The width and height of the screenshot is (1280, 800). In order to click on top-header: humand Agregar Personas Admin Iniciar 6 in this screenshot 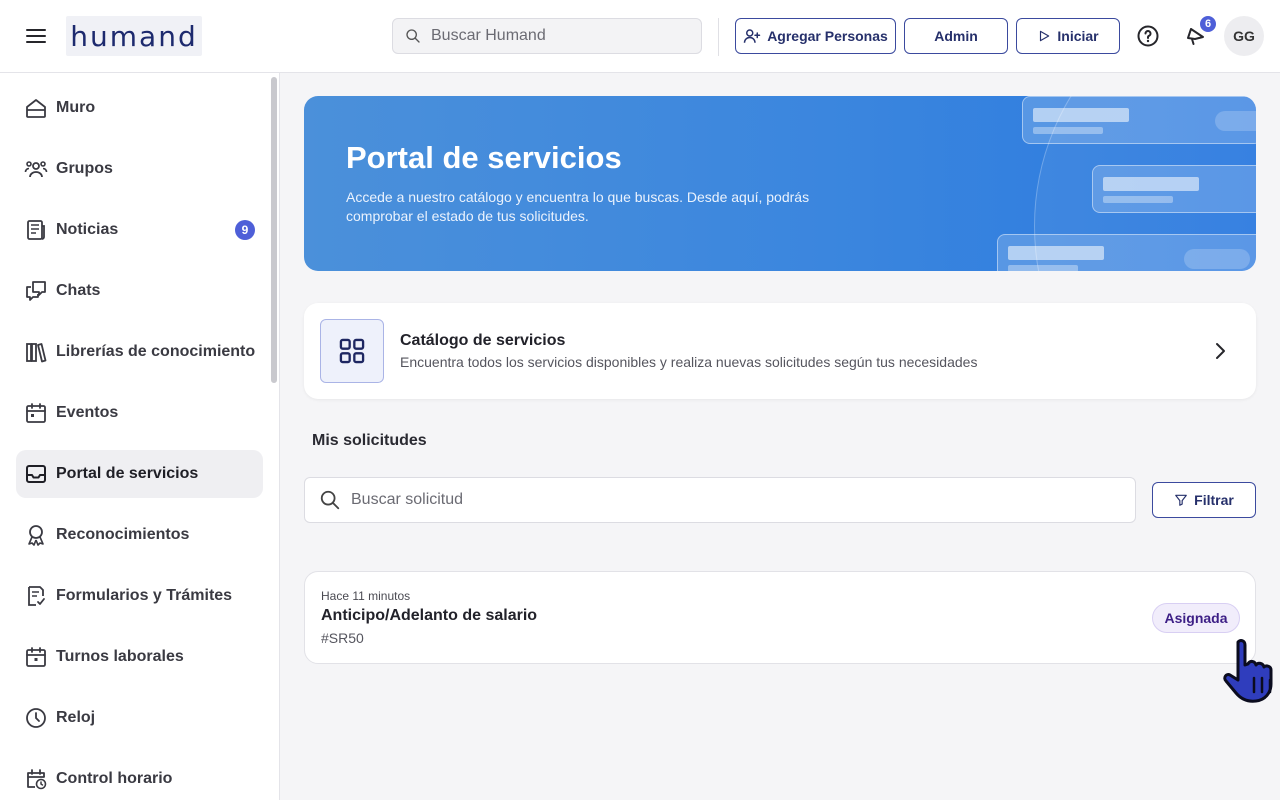, I will do `click(640, 36)`.